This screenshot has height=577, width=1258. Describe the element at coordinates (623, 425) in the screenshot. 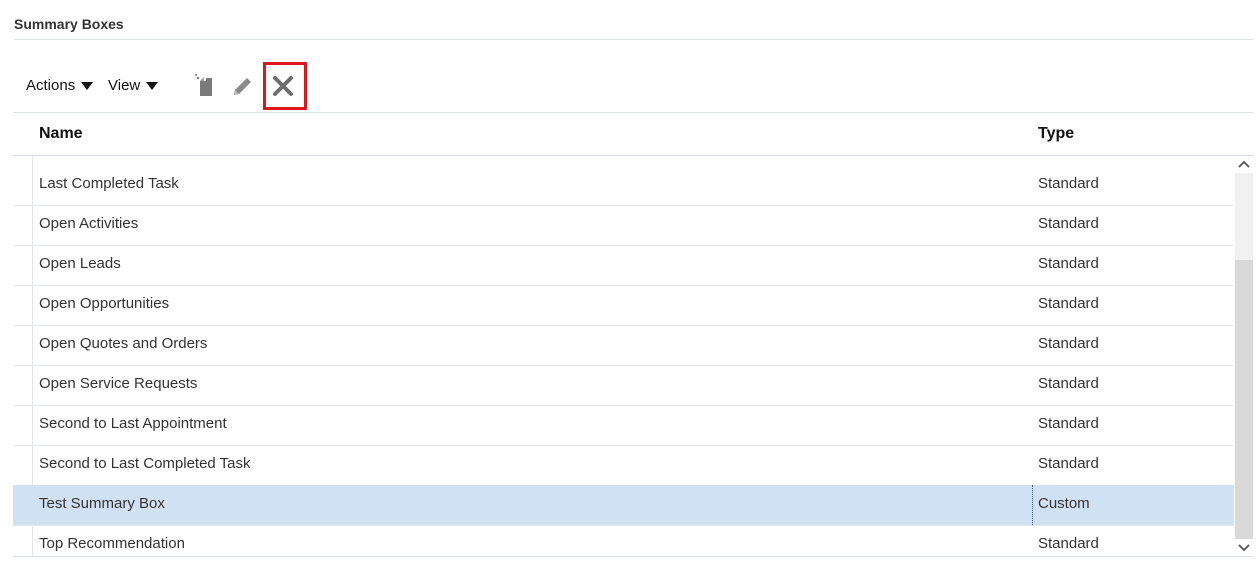

I see `table-row: Second to Last Appointment Standard` at that location.